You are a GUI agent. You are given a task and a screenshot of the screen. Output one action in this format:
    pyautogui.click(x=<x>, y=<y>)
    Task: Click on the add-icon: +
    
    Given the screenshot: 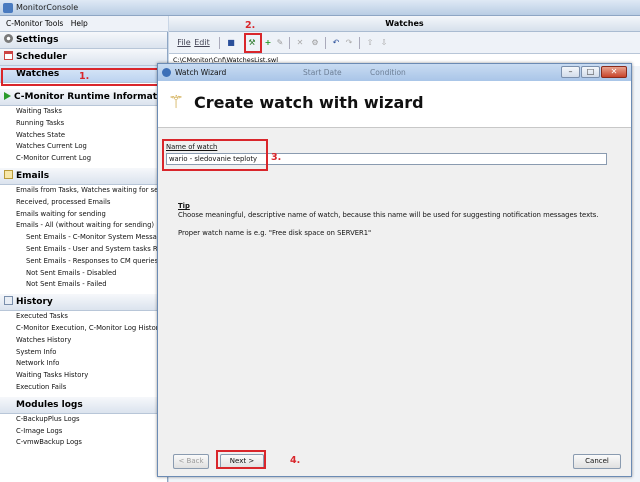 What is the action you would take?
    pyautogui.click(x=268, y=43)
    